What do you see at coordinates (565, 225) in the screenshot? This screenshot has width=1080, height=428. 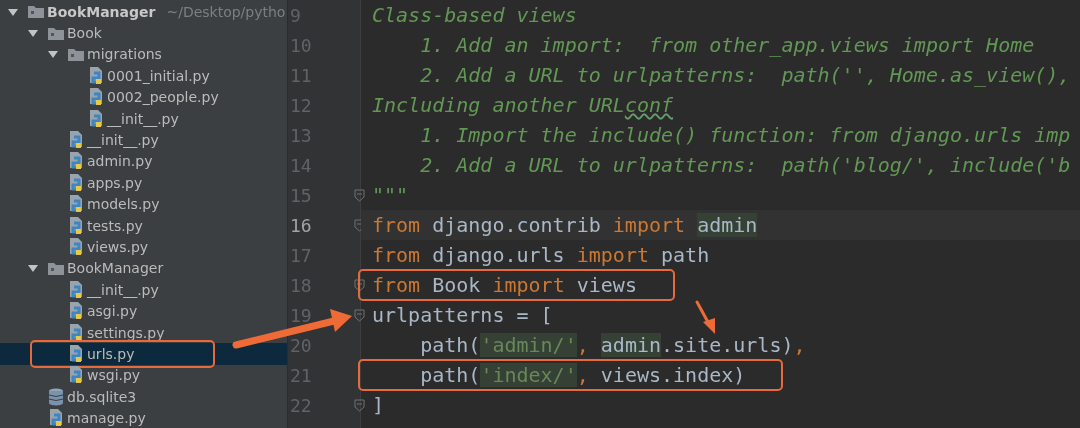 I see `code-line: from django.contrib import admin` at bounding box center [565, 225].